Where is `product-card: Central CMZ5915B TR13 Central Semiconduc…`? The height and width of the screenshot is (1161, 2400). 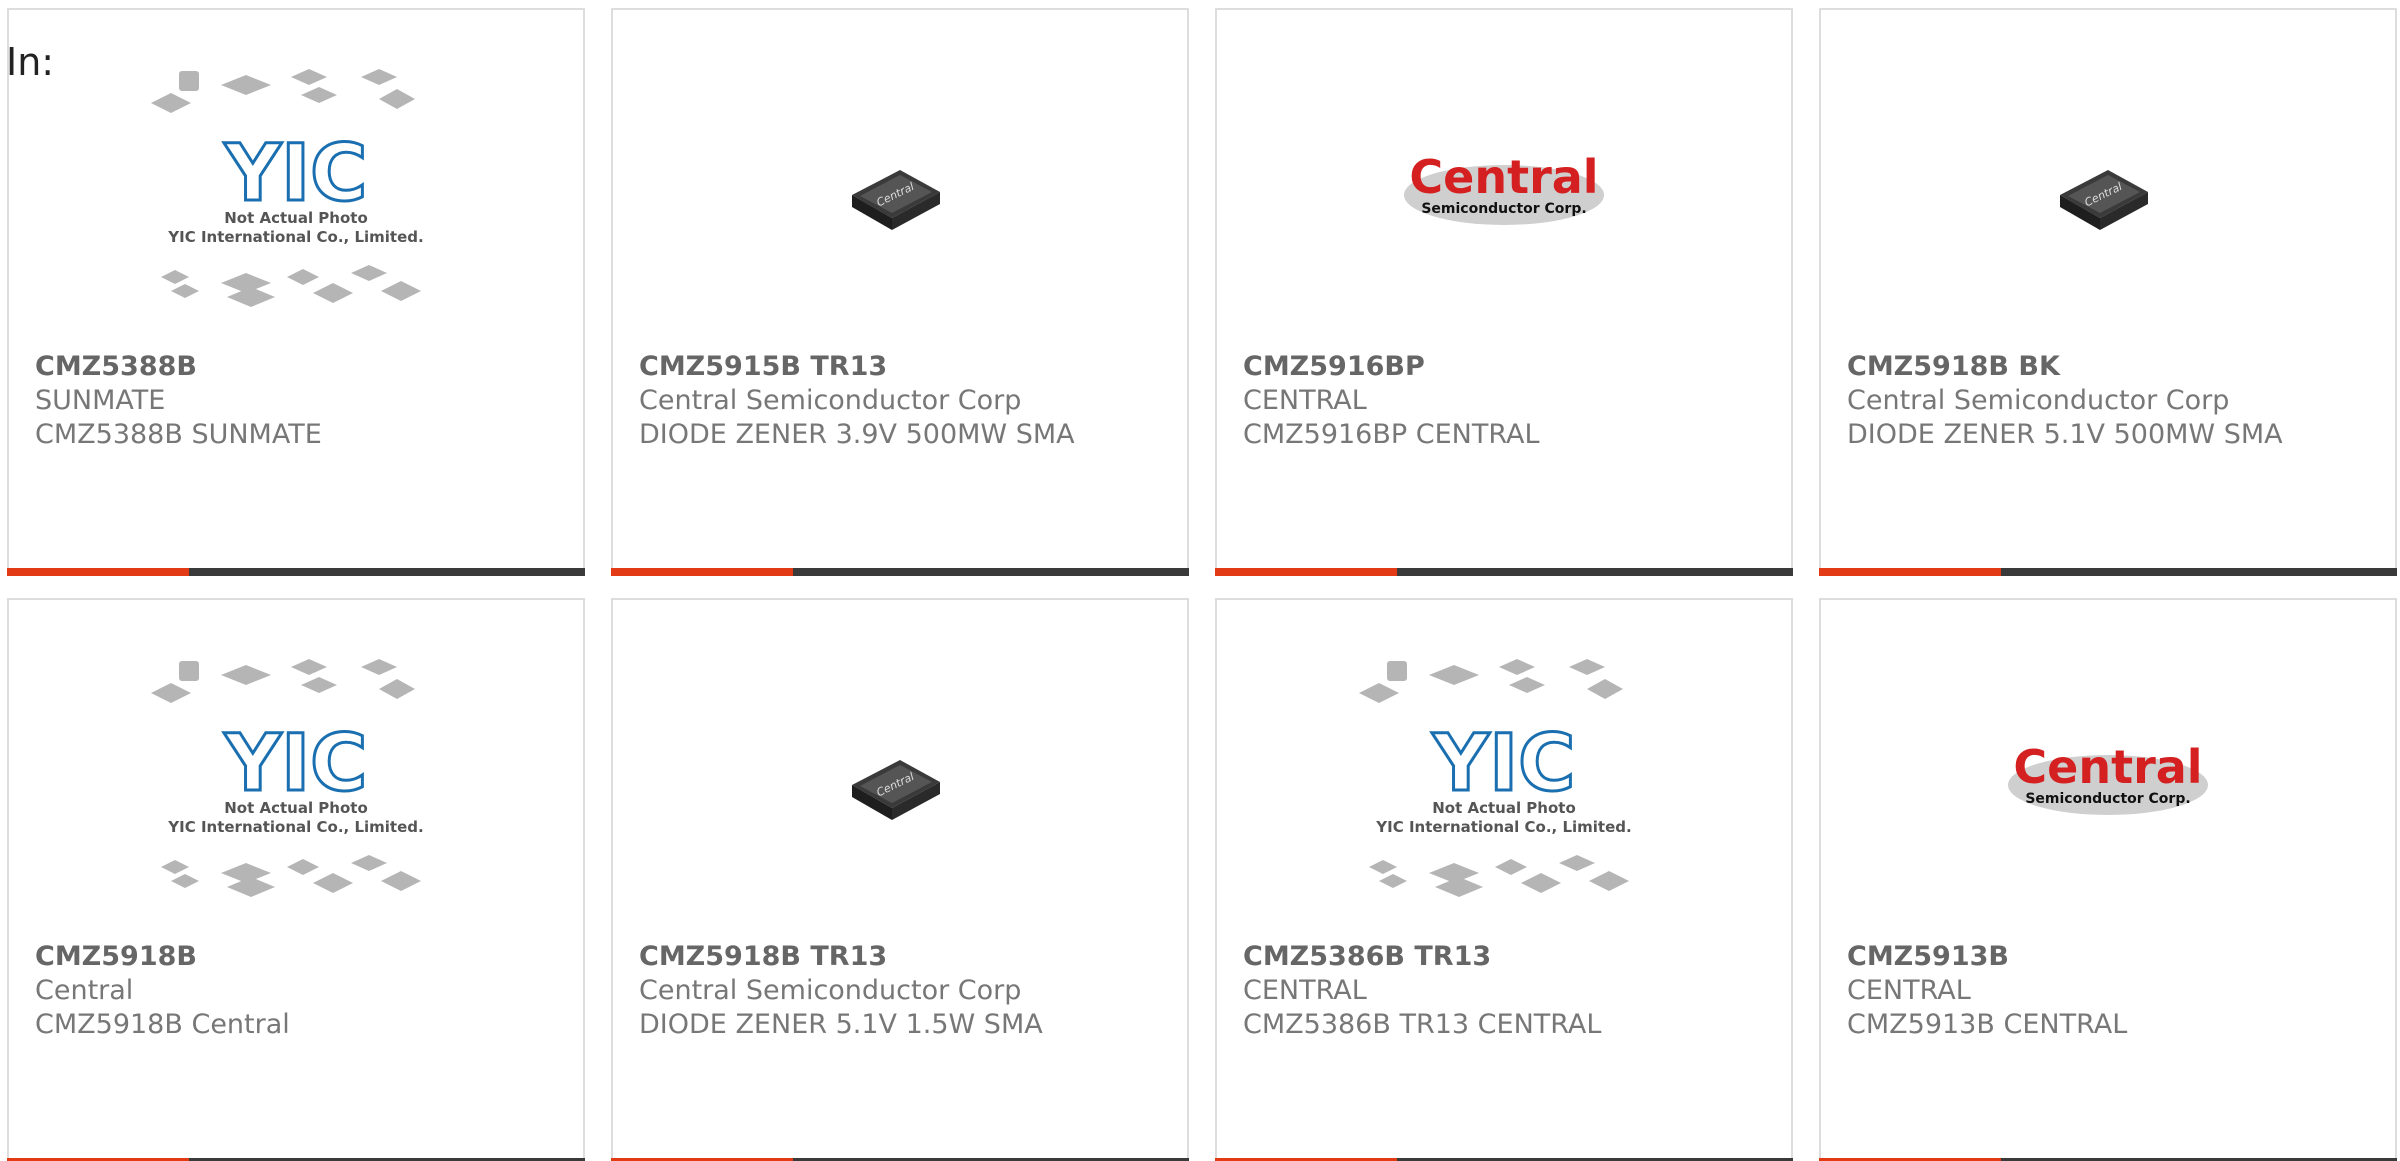 product-card: Central CMZ5915B TR13 Central Semiconduc… is located at coordinates (900, 292).